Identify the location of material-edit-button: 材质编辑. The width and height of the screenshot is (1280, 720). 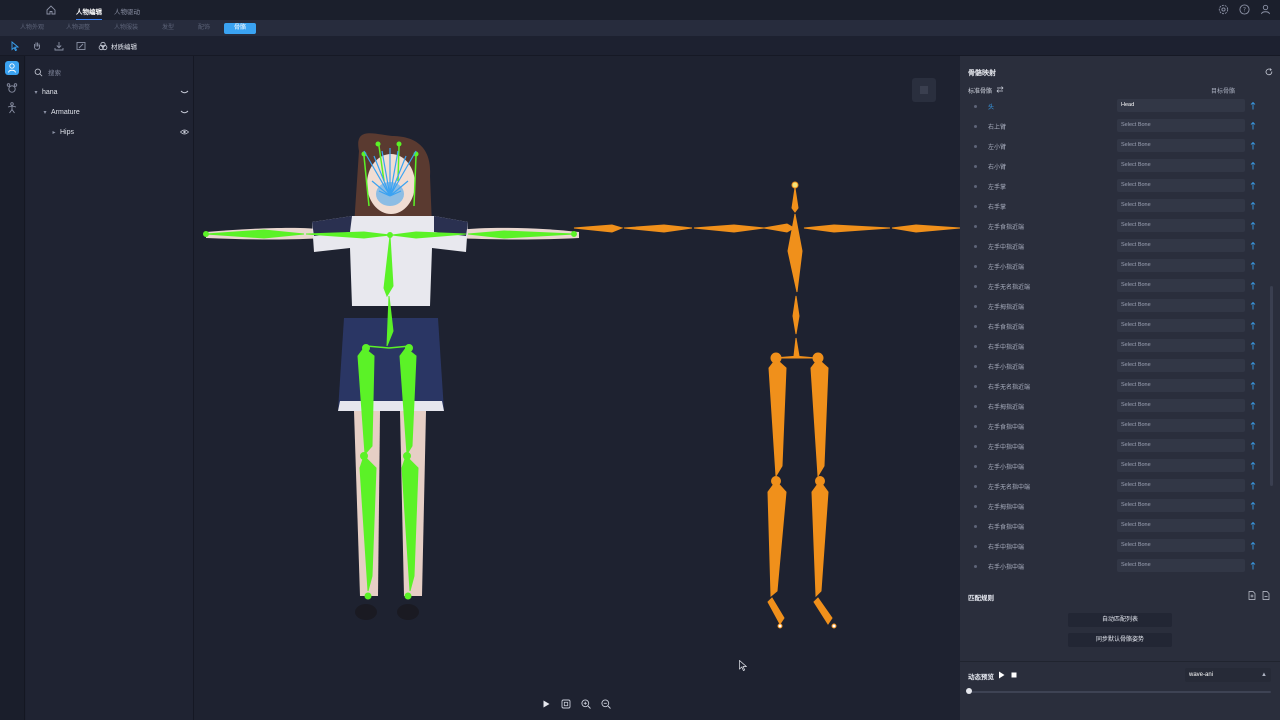
(117, 46).